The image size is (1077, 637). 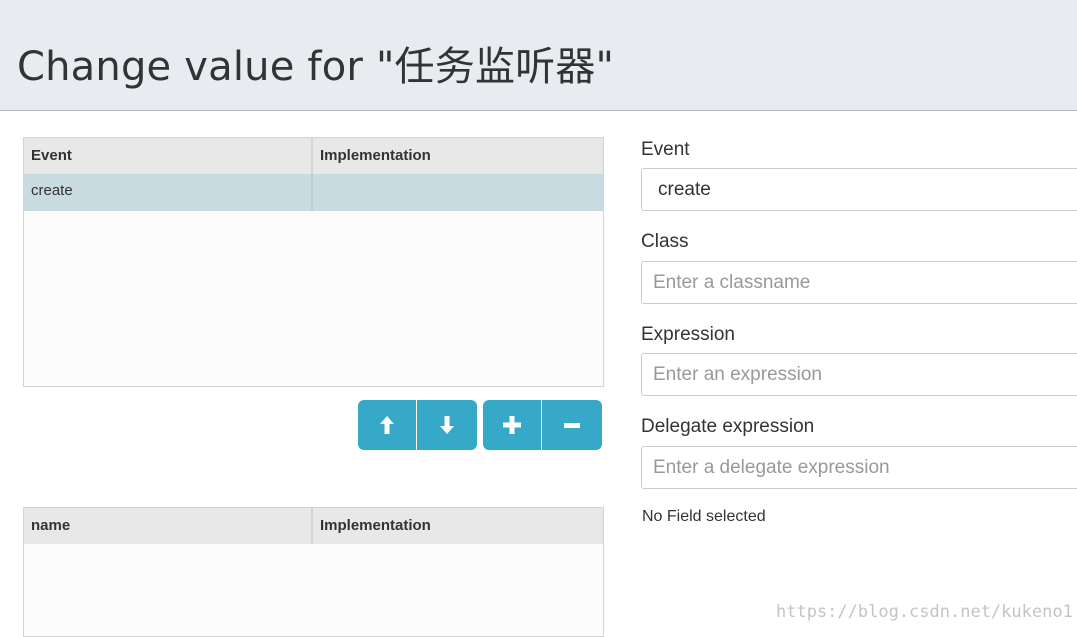 I want to click on class-label: Class, so click(x=665, y=241).